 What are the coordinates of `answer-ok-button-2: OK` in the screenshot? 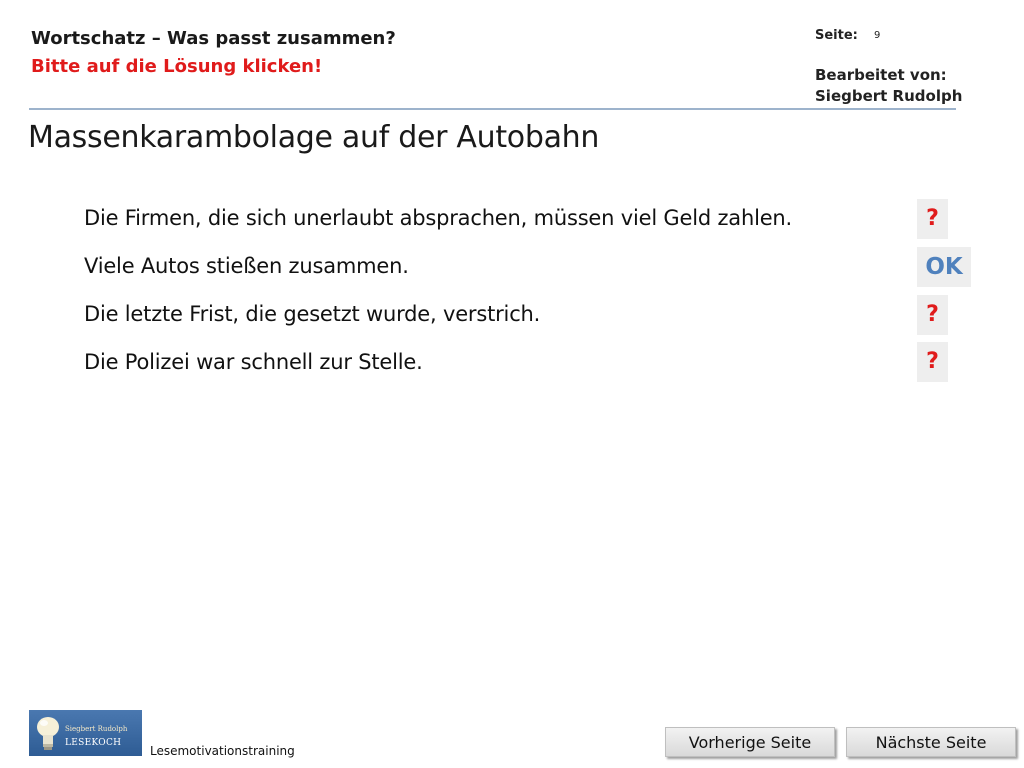 It's located at (944, 267).